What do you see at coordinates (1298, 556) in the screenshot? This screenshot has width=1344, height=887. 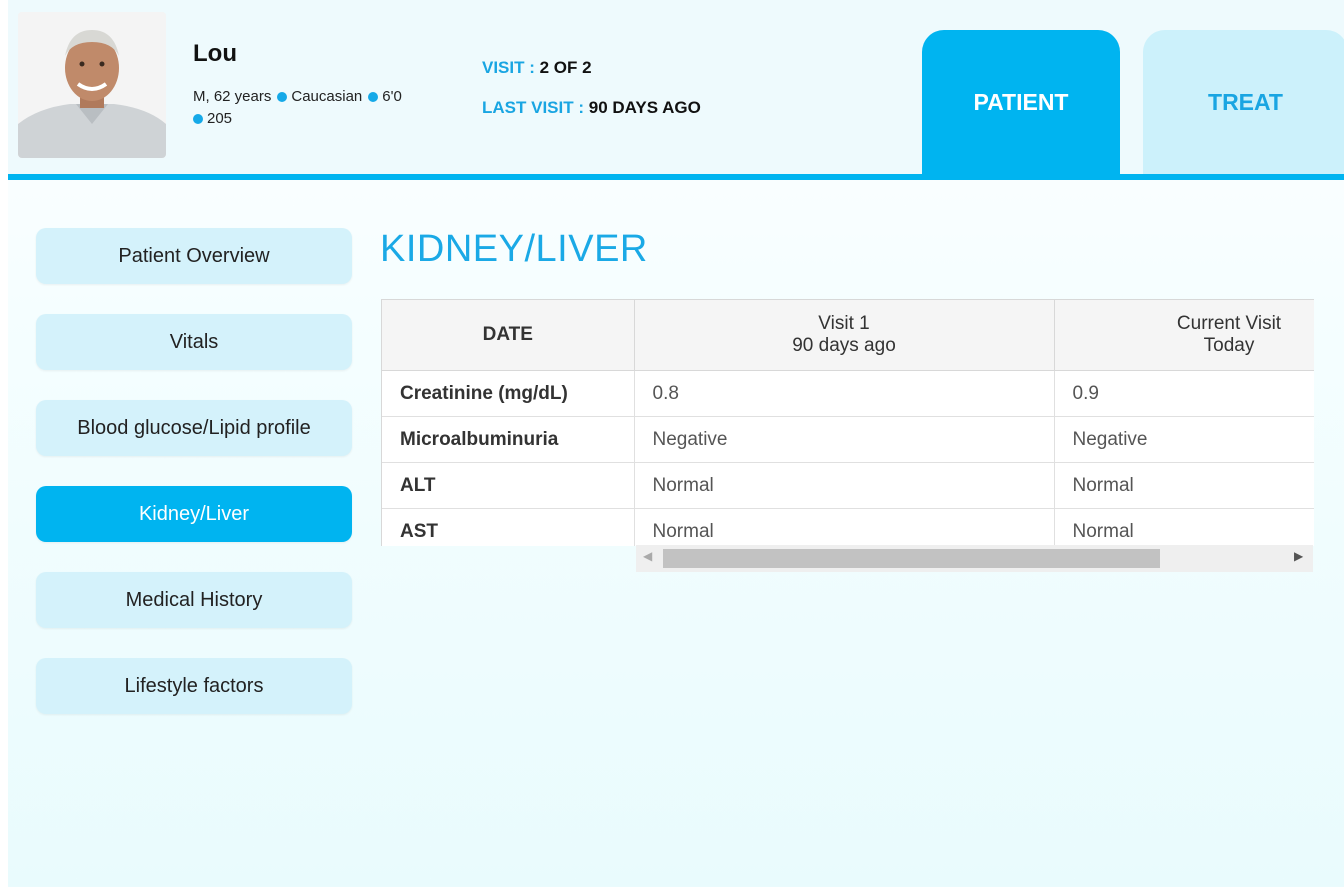 I see `scroll-right-arrow-icon: ▶` at bounding box center [1298, 556].